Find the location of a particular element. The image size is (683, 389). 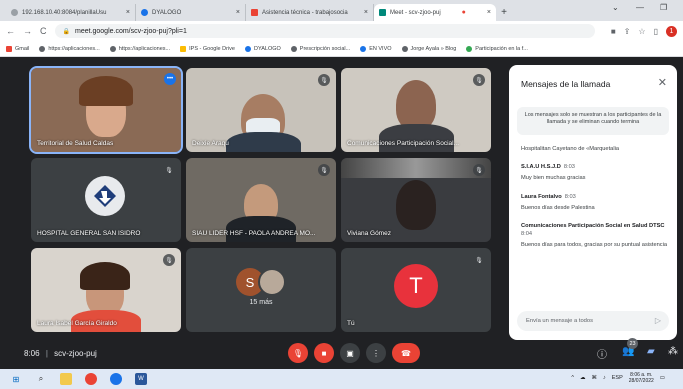

participant-name: Viviana Gómez is located at coordinates (369, 233).